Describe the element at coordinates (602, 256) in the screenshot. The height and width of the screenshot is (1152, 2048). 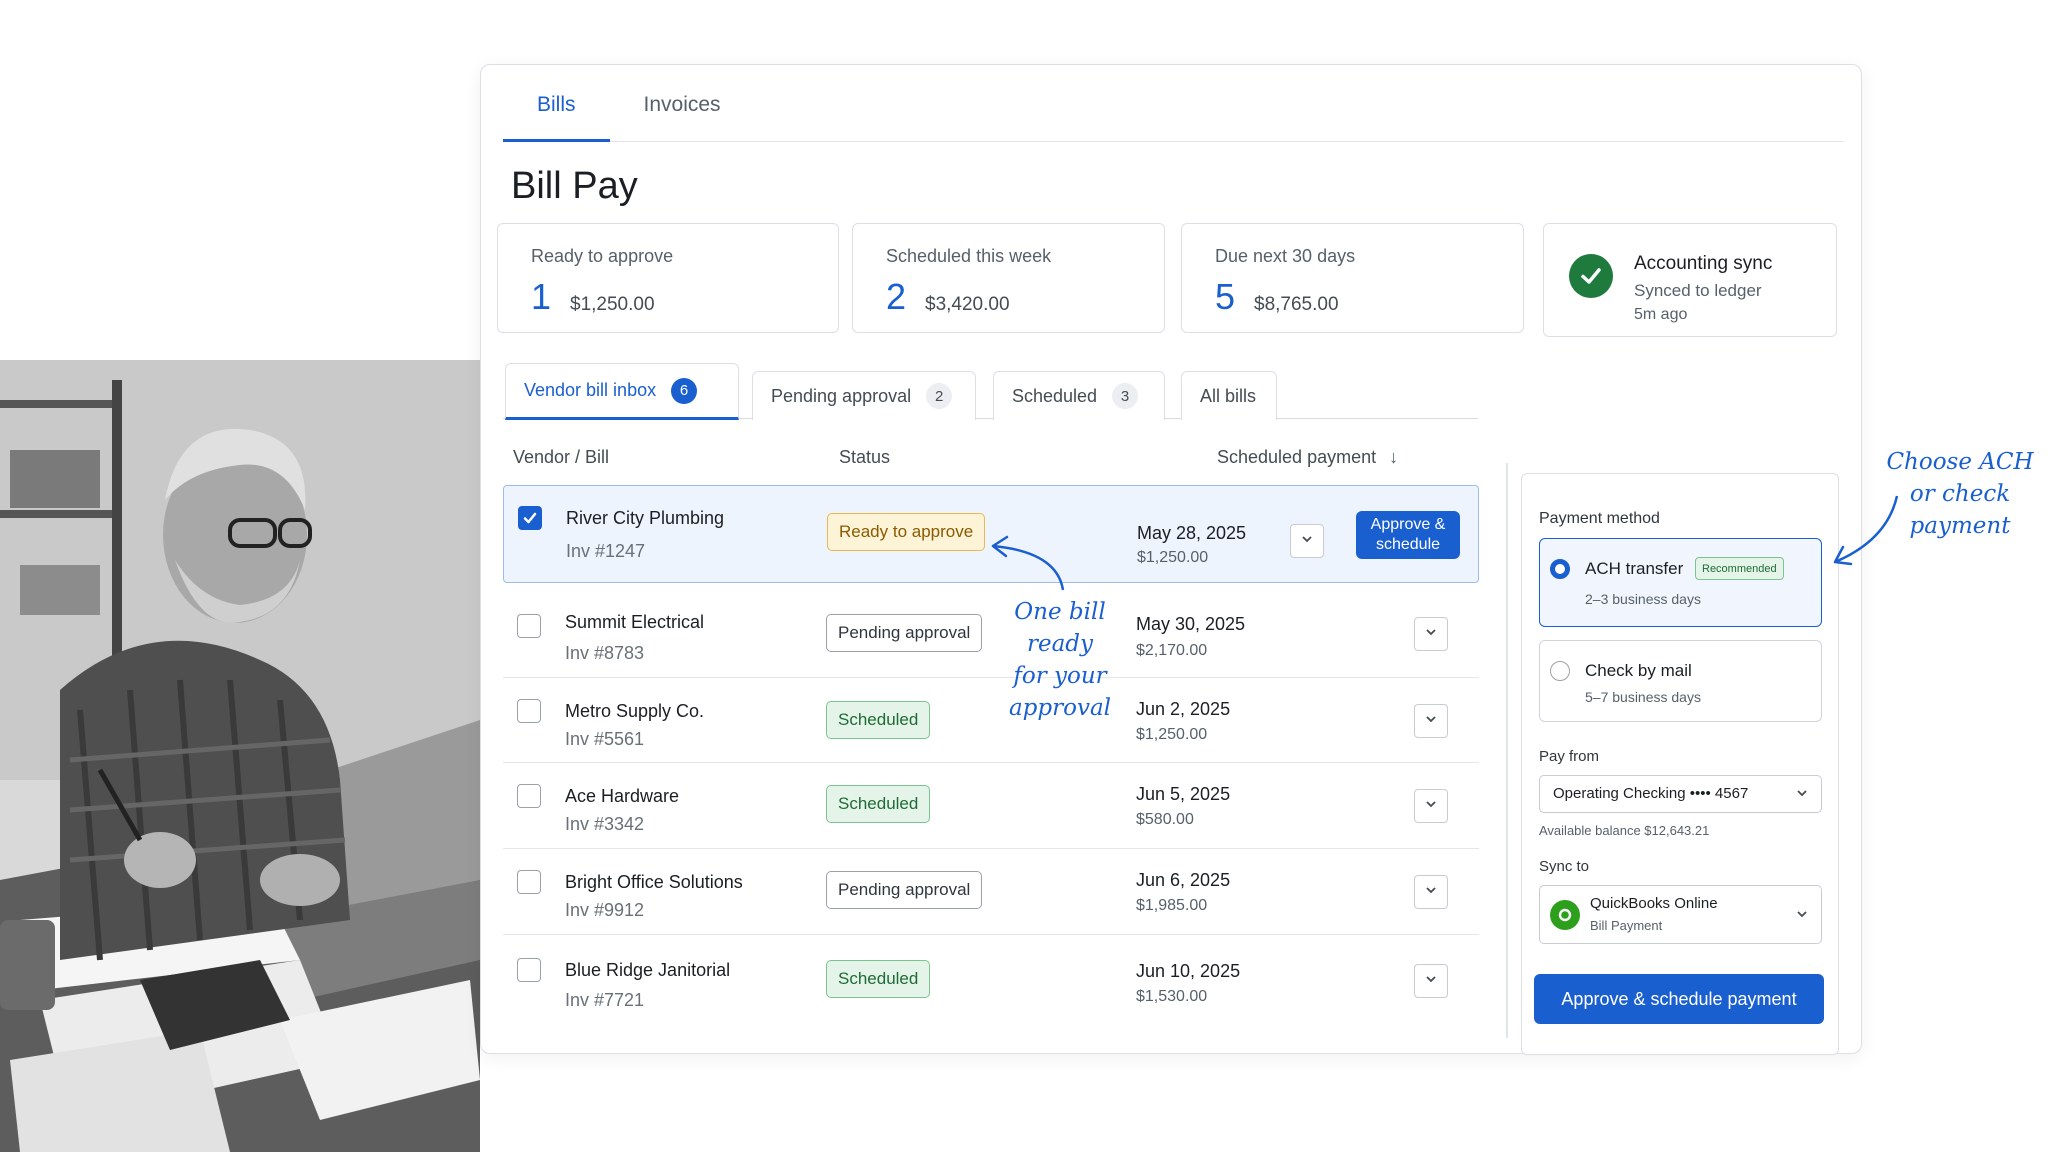
I see `stat-label: Ready to approve` at that location.